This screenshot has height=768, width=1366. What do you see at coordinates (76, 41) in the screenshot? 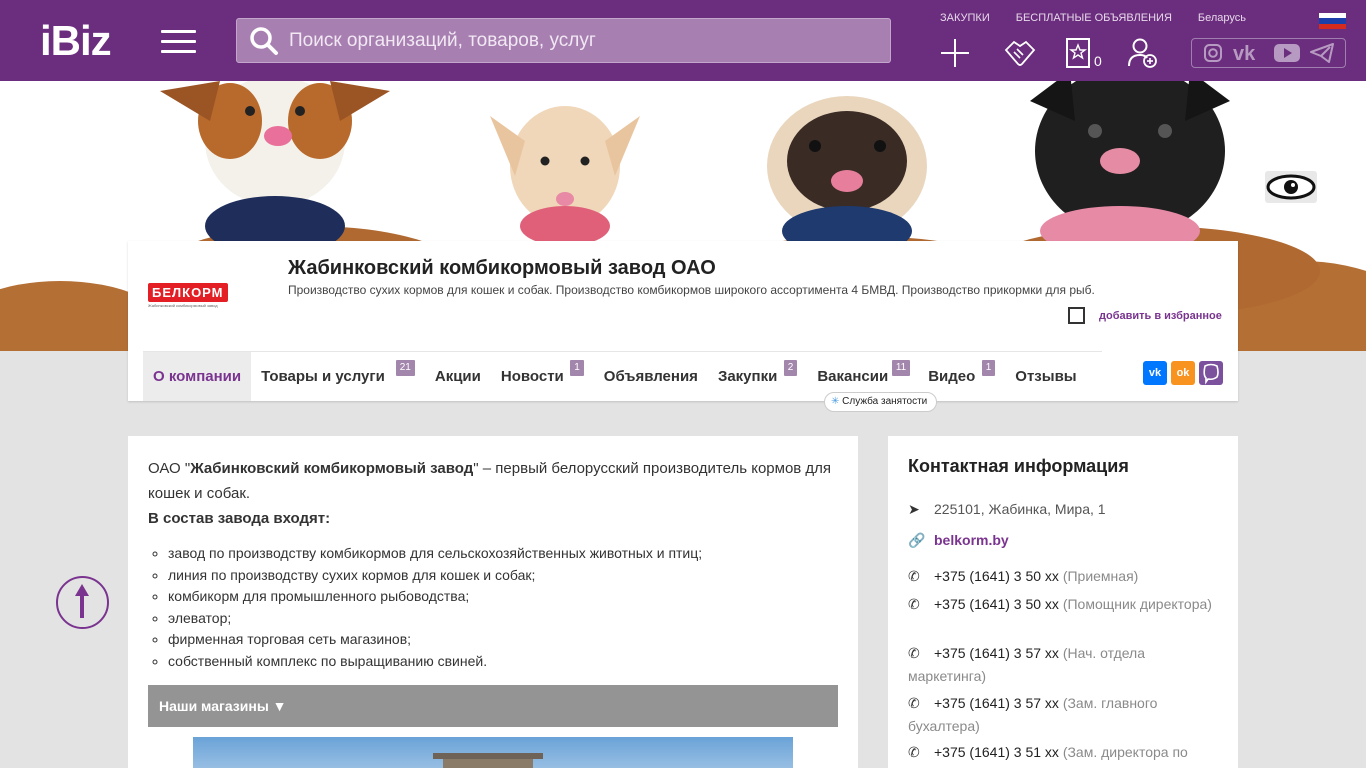
I see `ibiz-logo: iBiz` at bounding box center [76, 41].